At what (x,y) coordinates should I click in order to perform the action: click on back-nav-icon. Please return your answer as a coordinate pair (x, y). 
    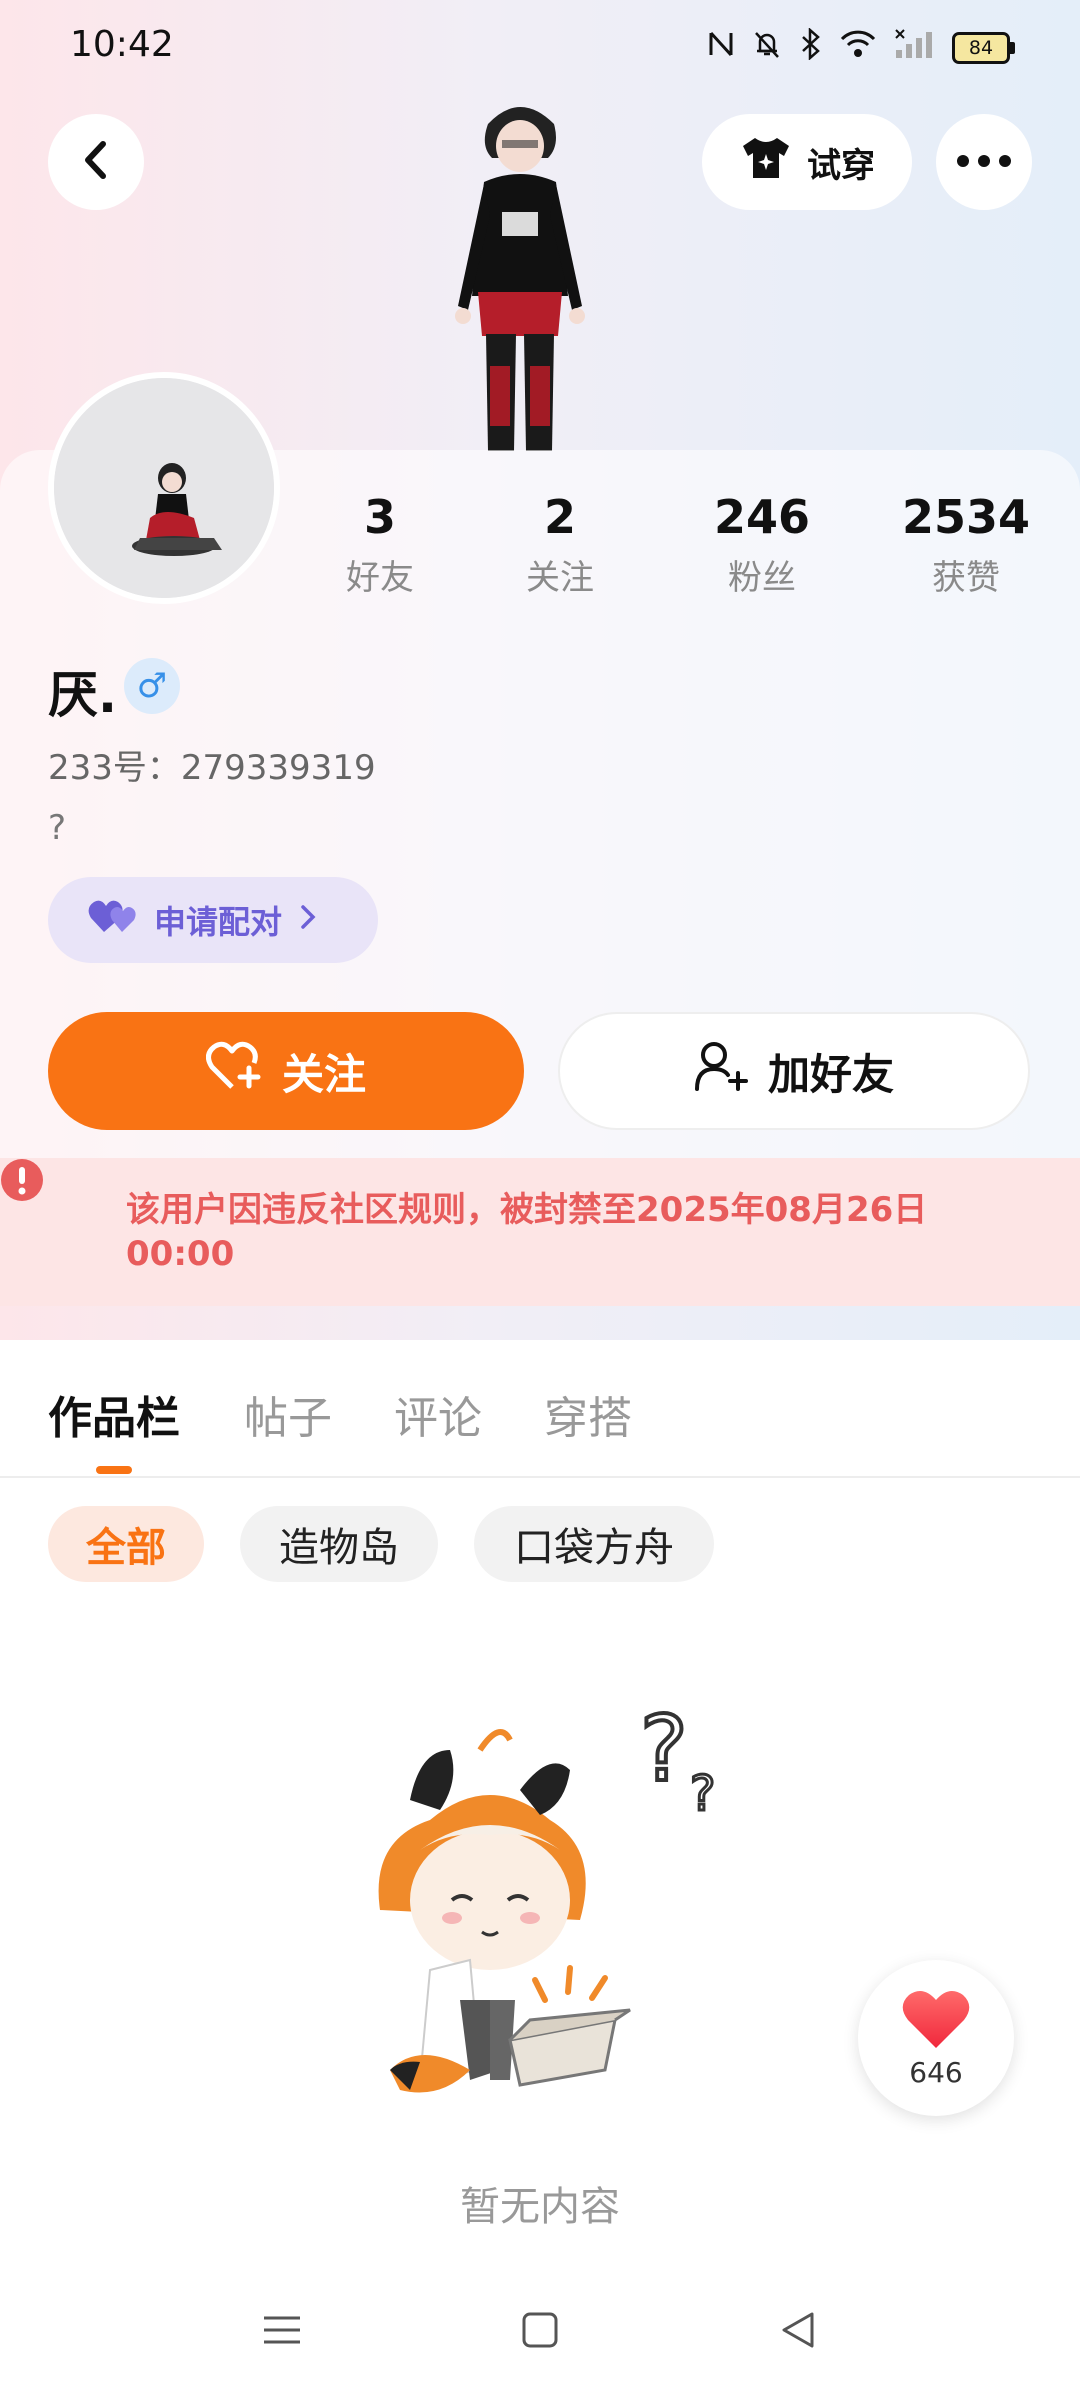
    Looking at the image, I should click on (798, 2332).